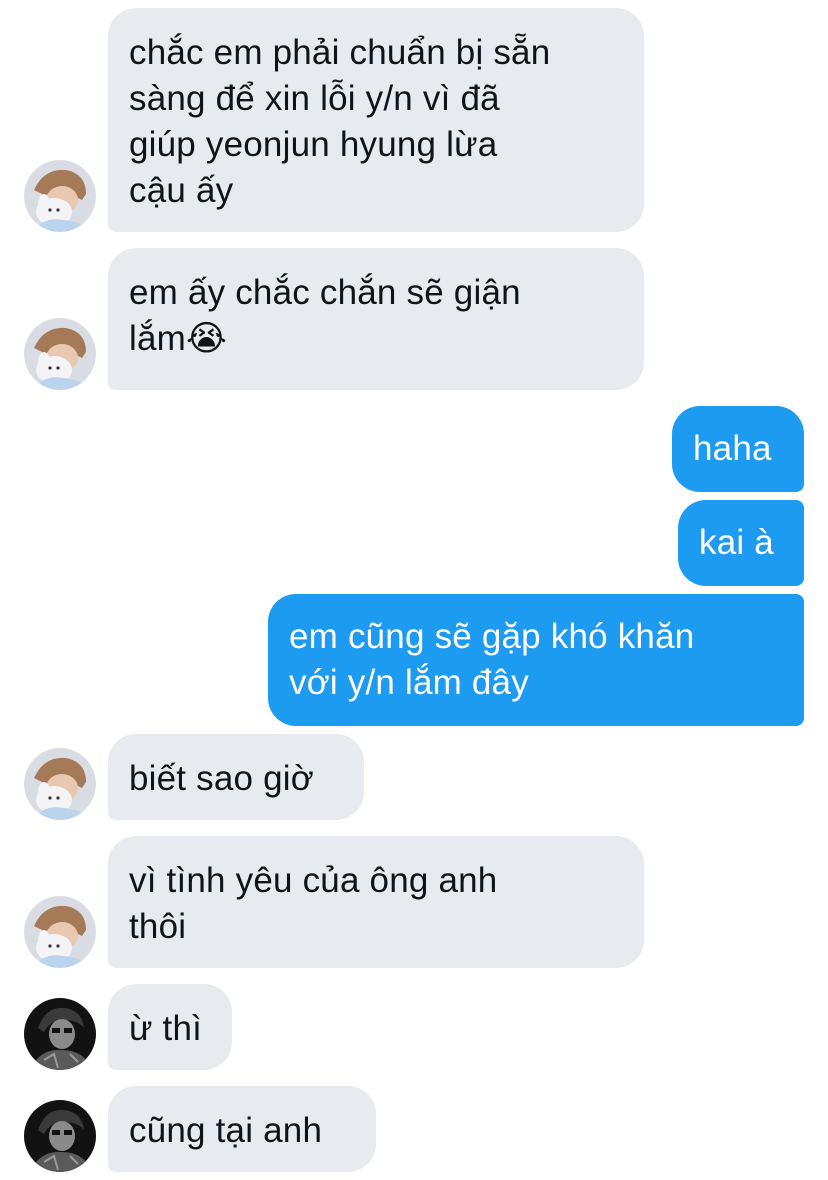  Describe the element at coordinates (376, 319) in the screenshot. I see `incoming-message-bubble: em ấy chắc chắn sẽ giận lắm😭` at that location.